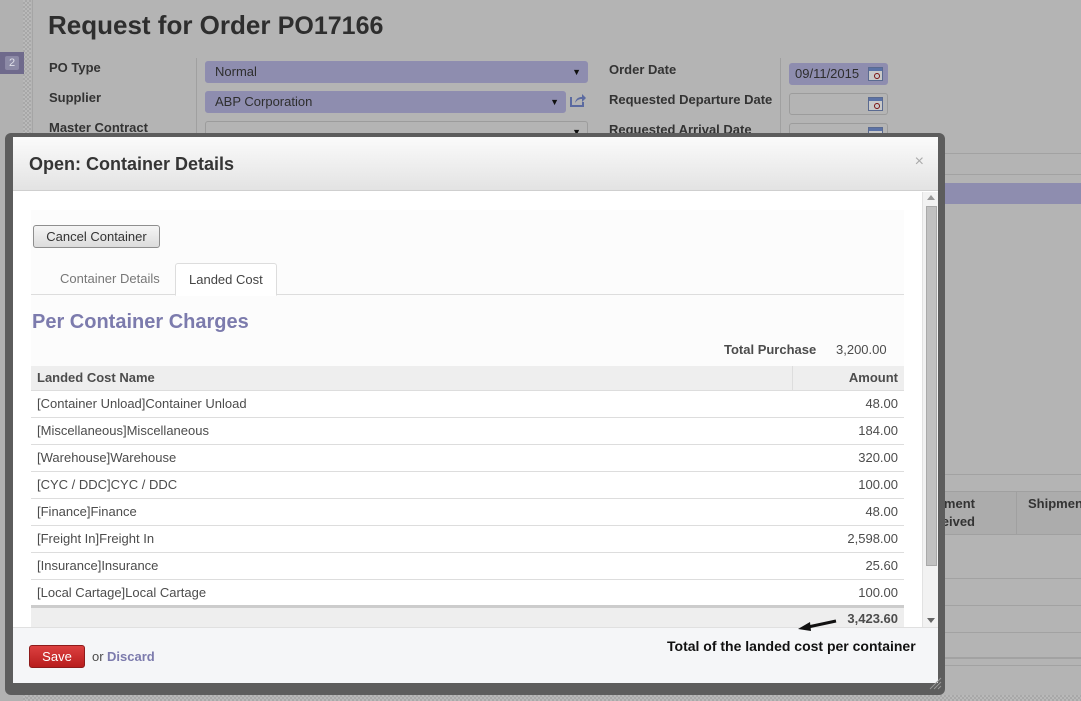 The height and width of the screenshot is (701, 1081). I want to click on table-row: [Local Cartage]Local Cartage 100.00, so click(467, 593).